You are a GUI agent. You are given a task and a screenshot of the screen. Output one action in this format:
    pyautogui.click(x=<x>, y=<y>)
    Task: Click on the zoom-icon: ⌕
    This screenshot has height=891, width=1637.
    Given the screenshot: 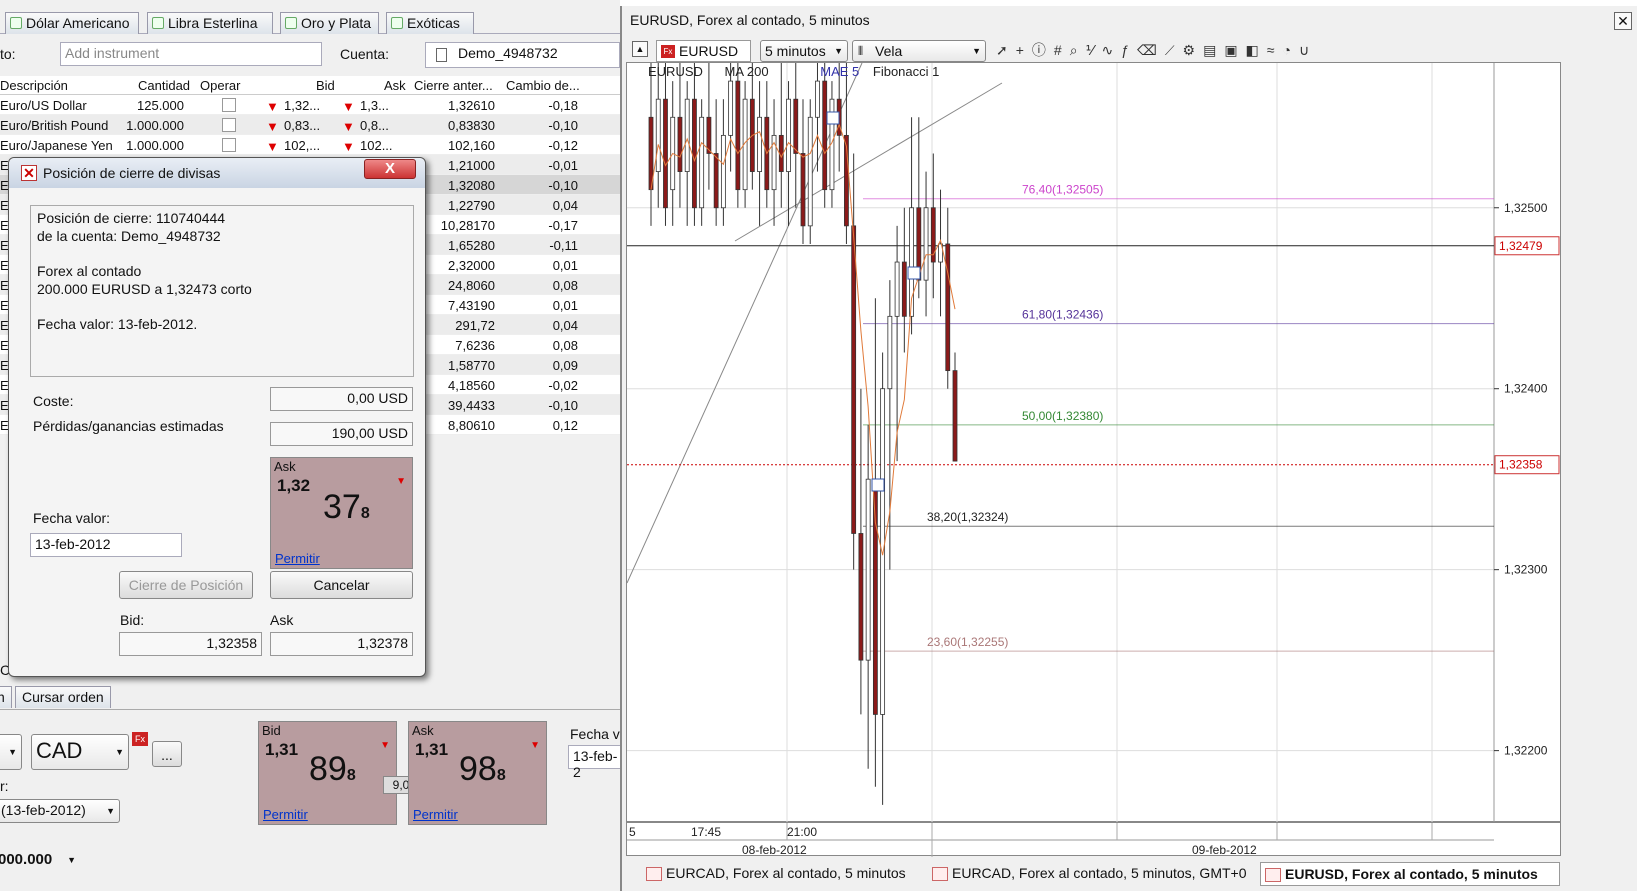 What is the action you would take?
    pyautogui.click(x=1078, y=50)
    